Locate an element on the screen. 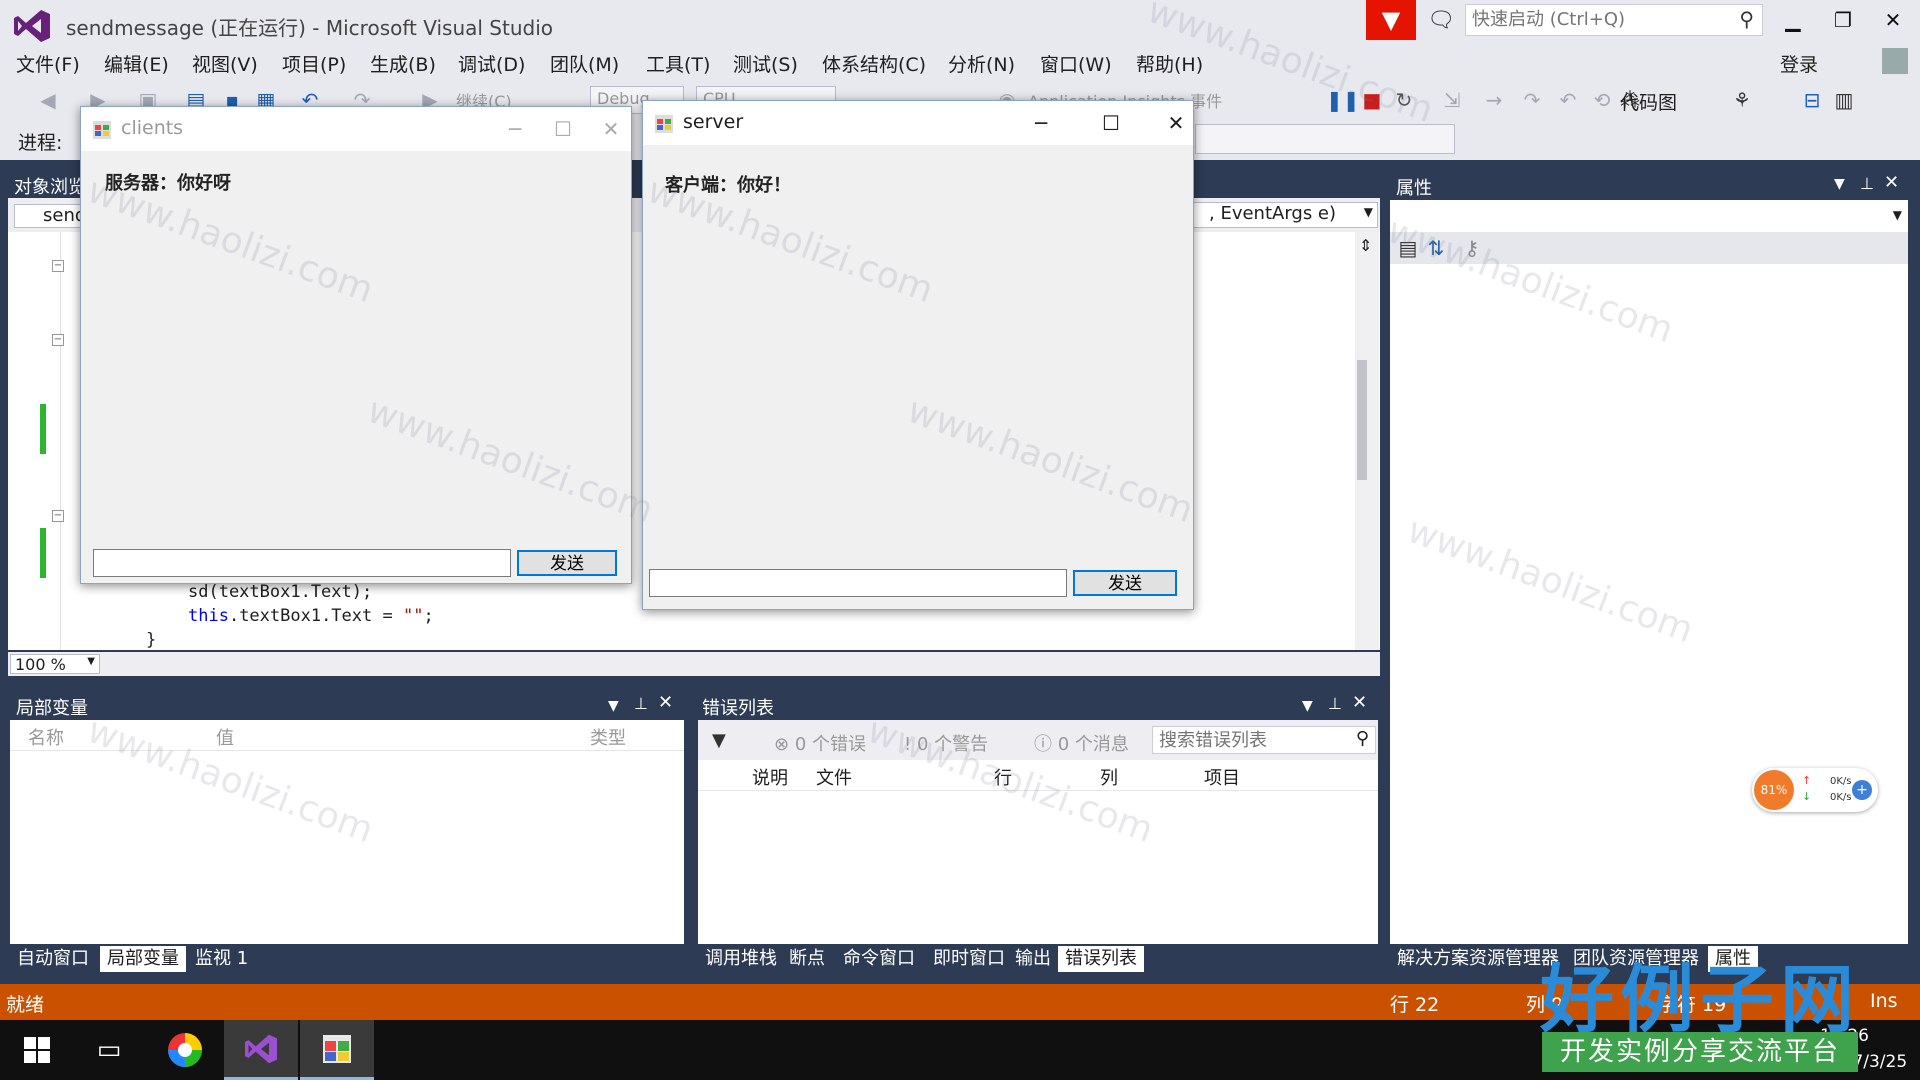  diagnostic-icon: ⚘ is located at coordinates (1742, 100).